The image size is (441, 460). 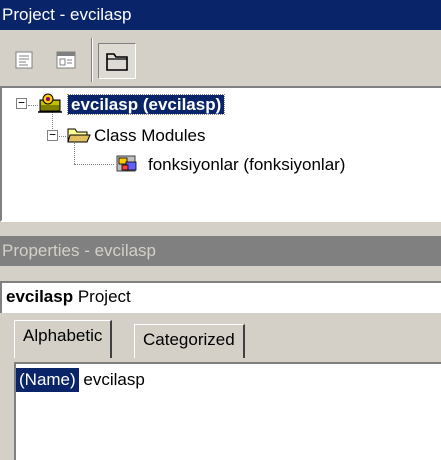 I want to click on folder-open-icon, so click(x=79, y=135).